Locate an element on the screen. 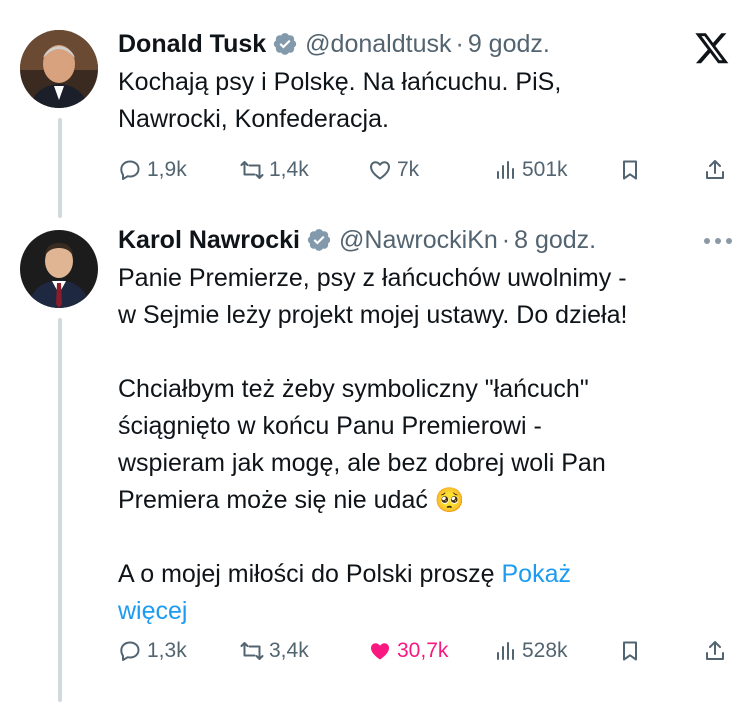 Image resolution: width=750 pixels, height=702 pixels. views-button: 501k is located at coordinates (530, 170).